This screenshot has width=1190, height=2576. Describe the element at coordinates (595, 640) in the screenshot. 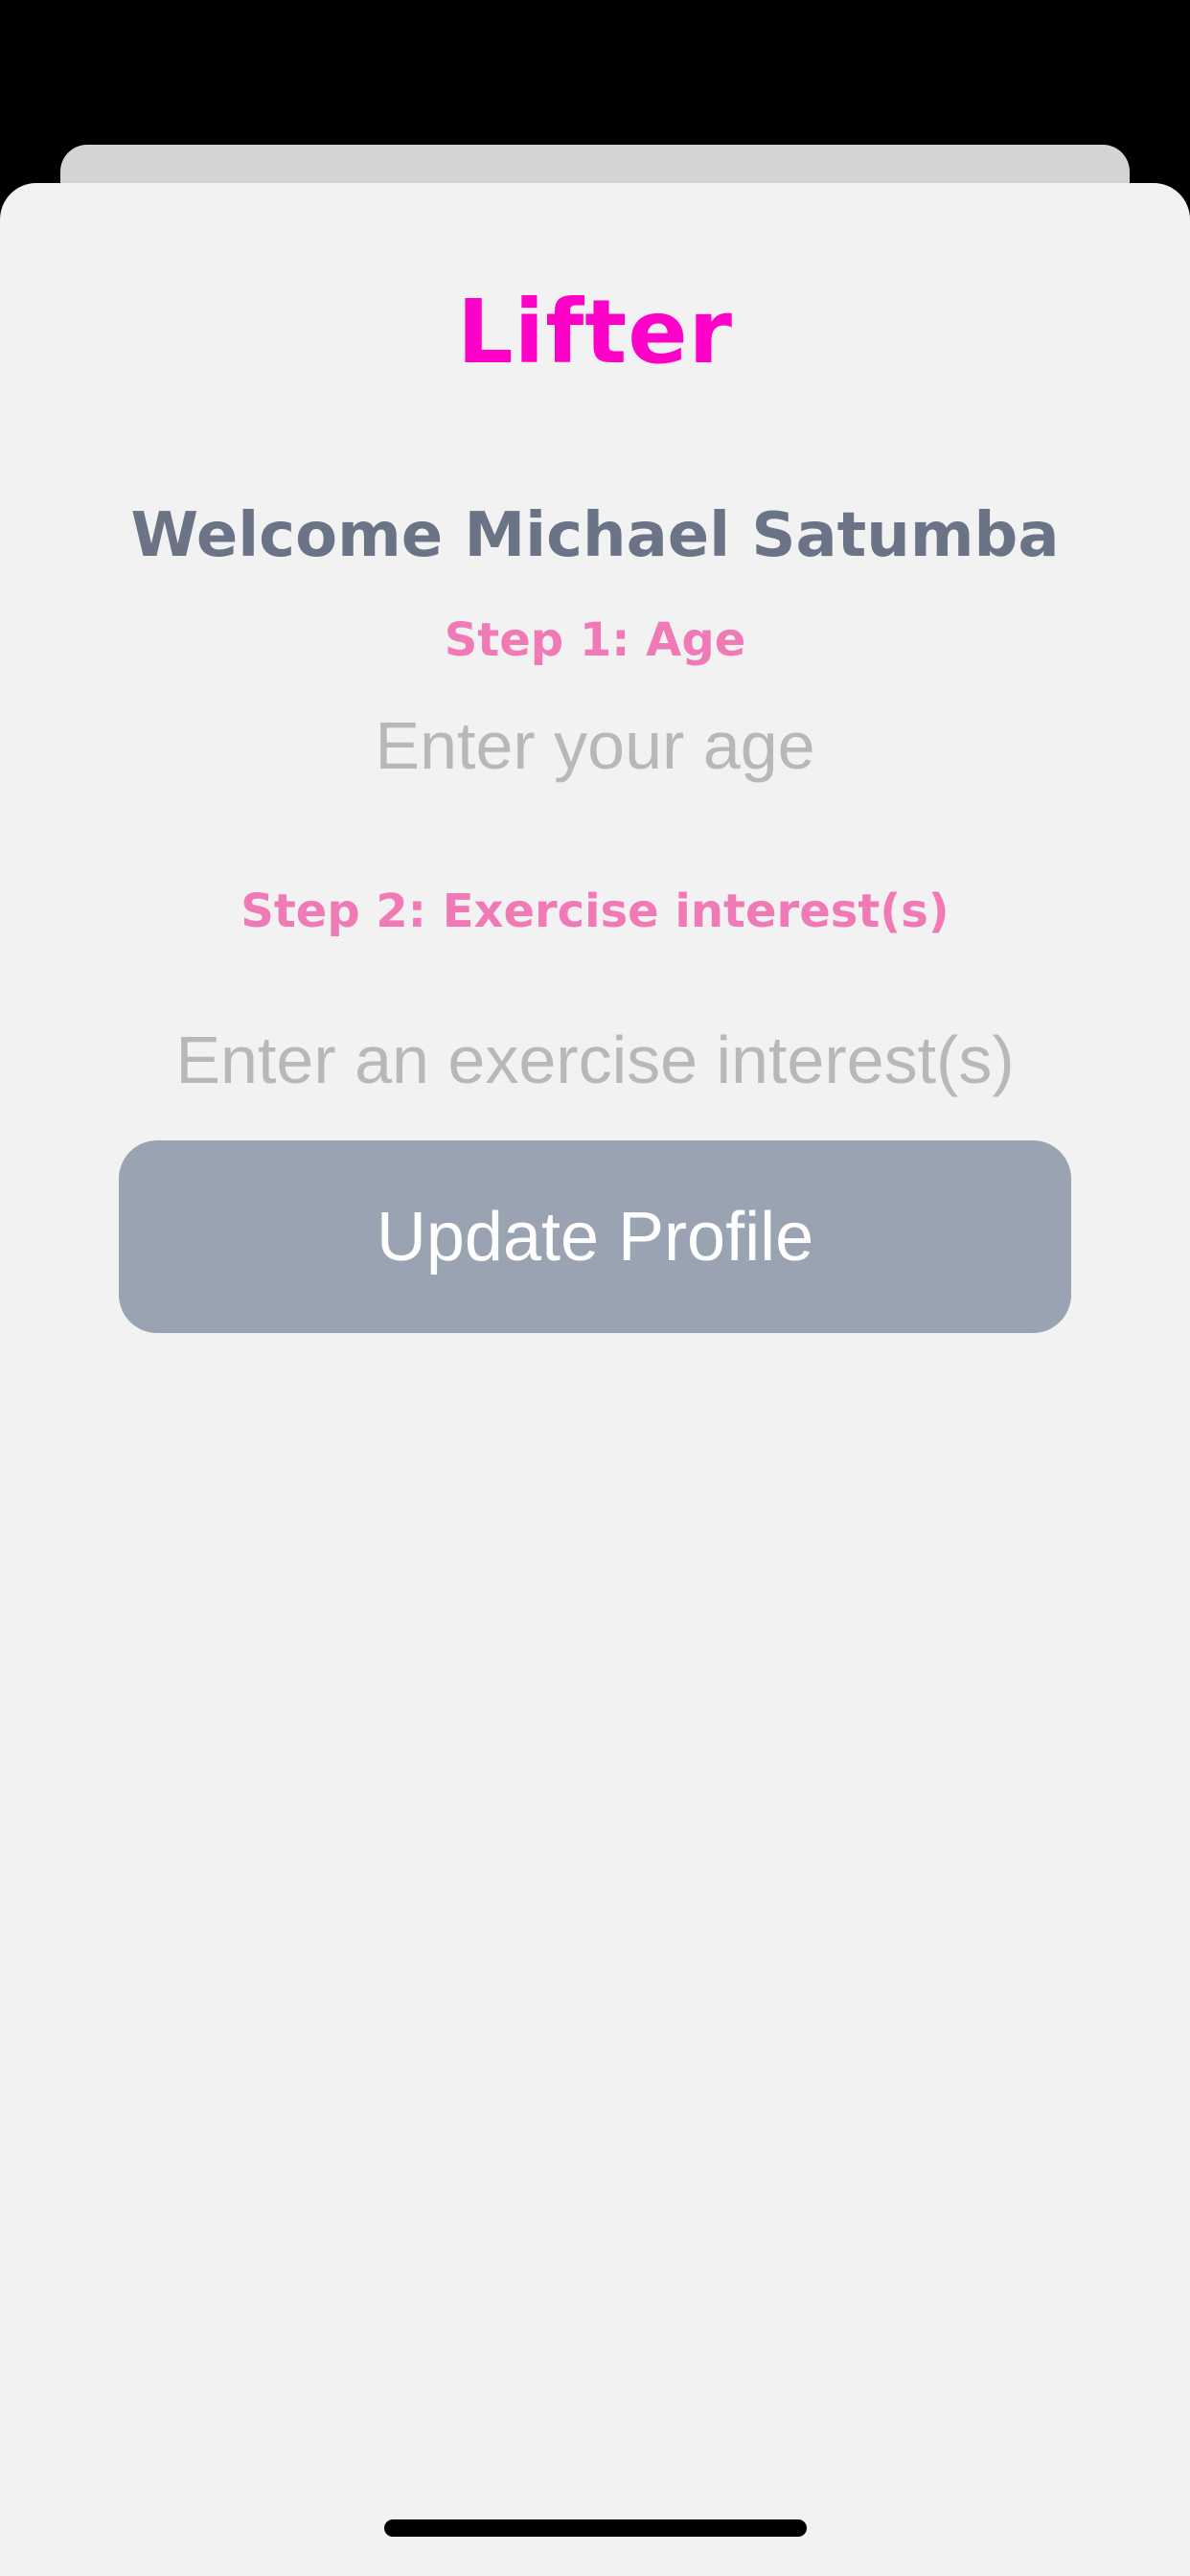

I see `step1-age-label: Step 1: Age` at that location.